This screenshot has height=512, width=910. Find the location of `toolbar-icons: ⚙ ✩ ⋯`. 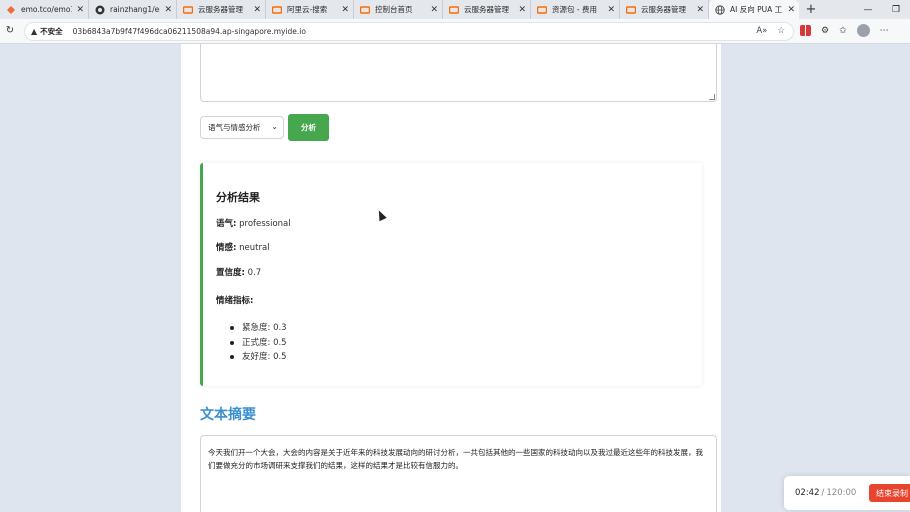

toolbar-icons: ⚙ ✩ ⋯ is located at coordinates (844, 30).